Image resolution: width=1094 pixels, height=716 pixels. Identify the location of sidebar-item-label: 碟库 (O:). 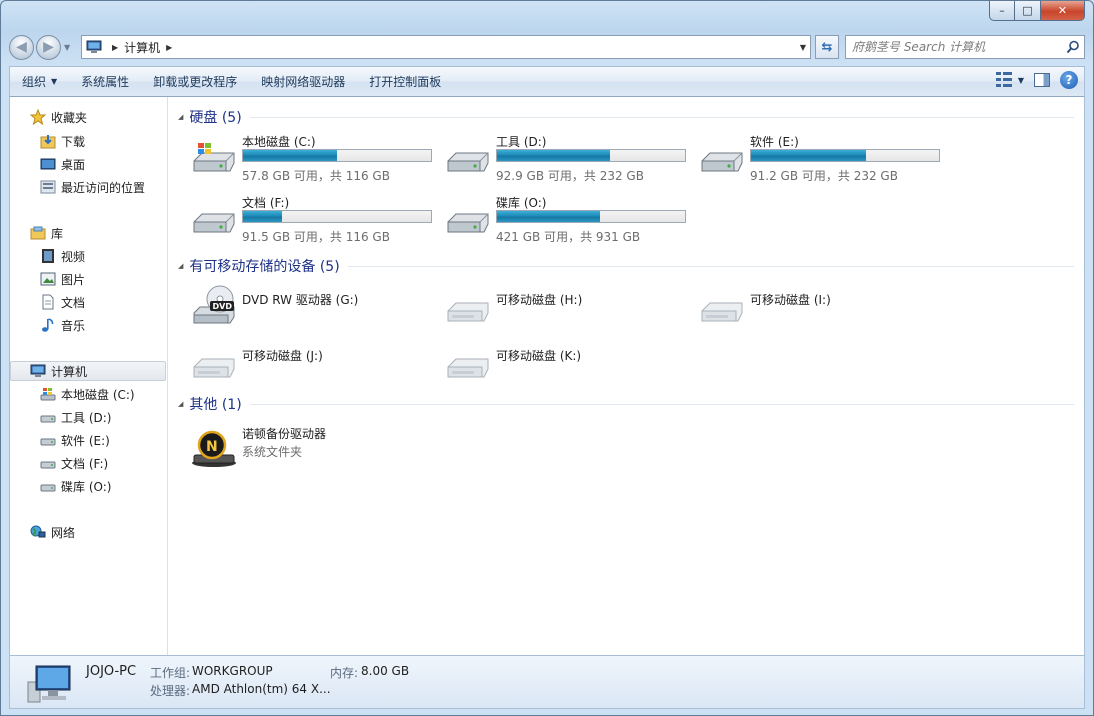
(86, 486).